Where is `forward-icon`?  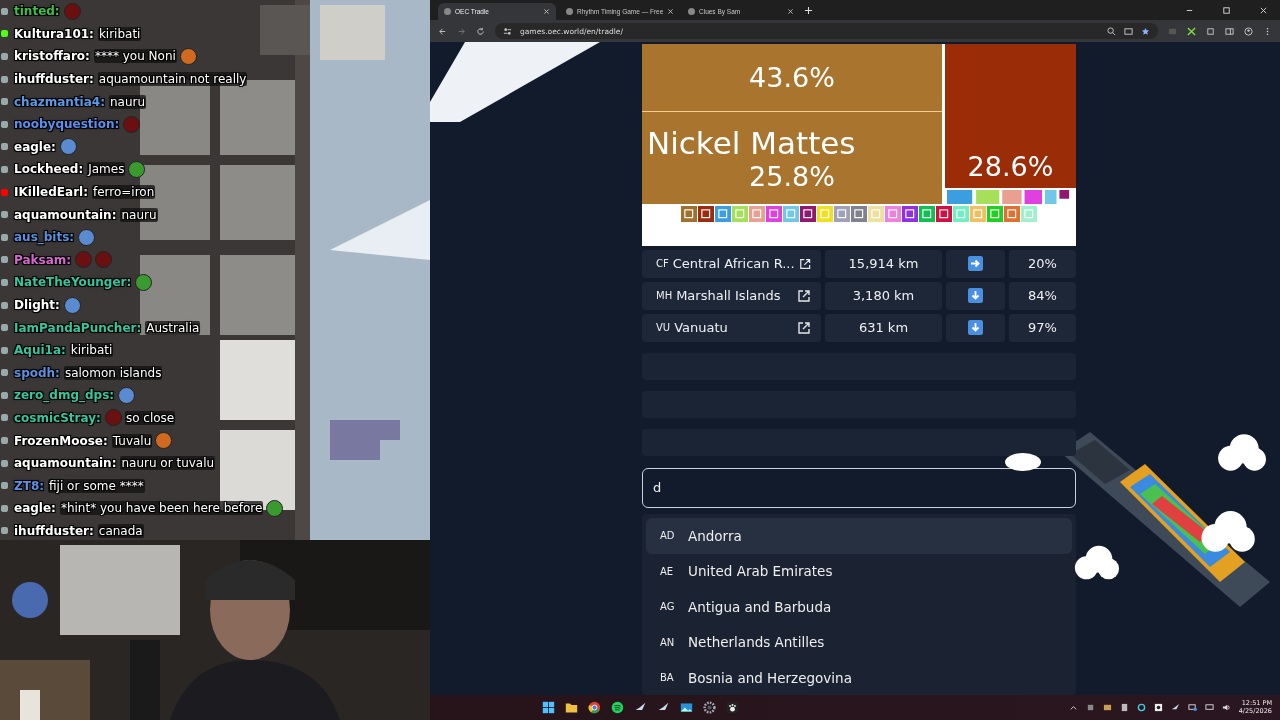 forward-icon is located at coordinates (461, 31).